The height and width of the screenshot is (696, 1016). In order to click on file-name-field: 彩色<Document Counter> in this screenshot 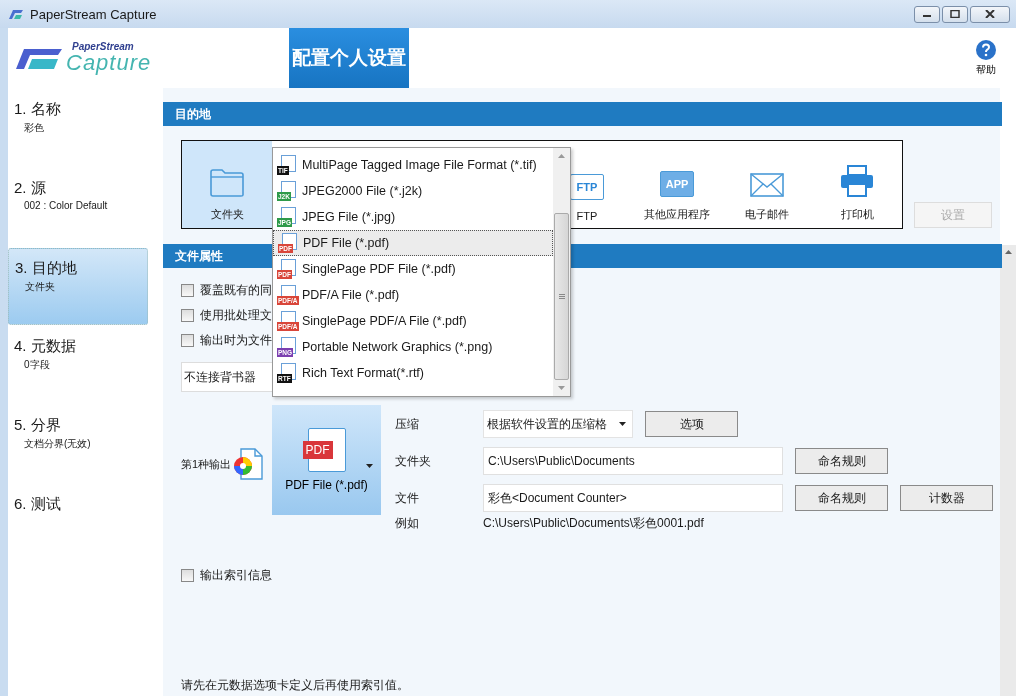, I will do `click(633, 498)`.